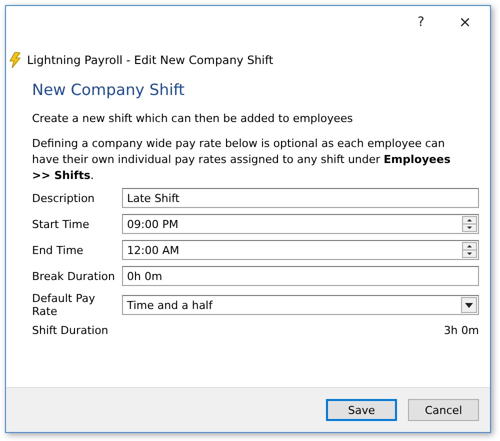  I want to click on dropdown-field: Time and a half, so click(300, 305).